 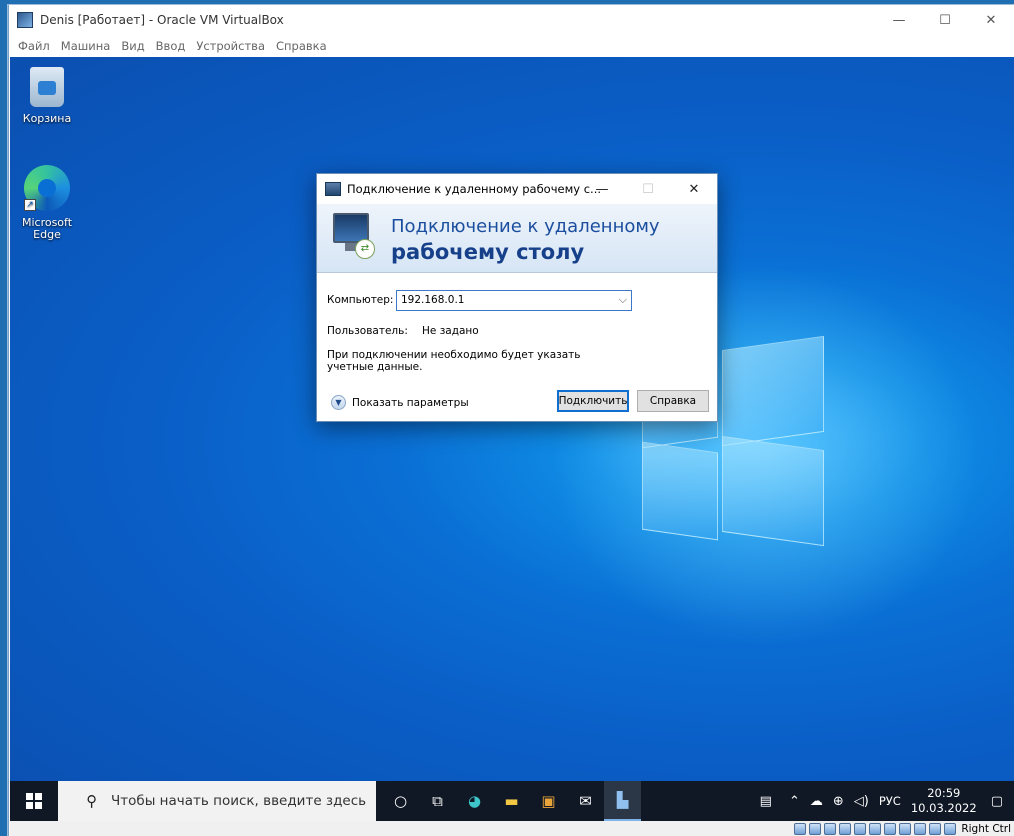 I want to click on computer-combobox: 192.168.0.1 ⌵, so click(x=514, y=300).